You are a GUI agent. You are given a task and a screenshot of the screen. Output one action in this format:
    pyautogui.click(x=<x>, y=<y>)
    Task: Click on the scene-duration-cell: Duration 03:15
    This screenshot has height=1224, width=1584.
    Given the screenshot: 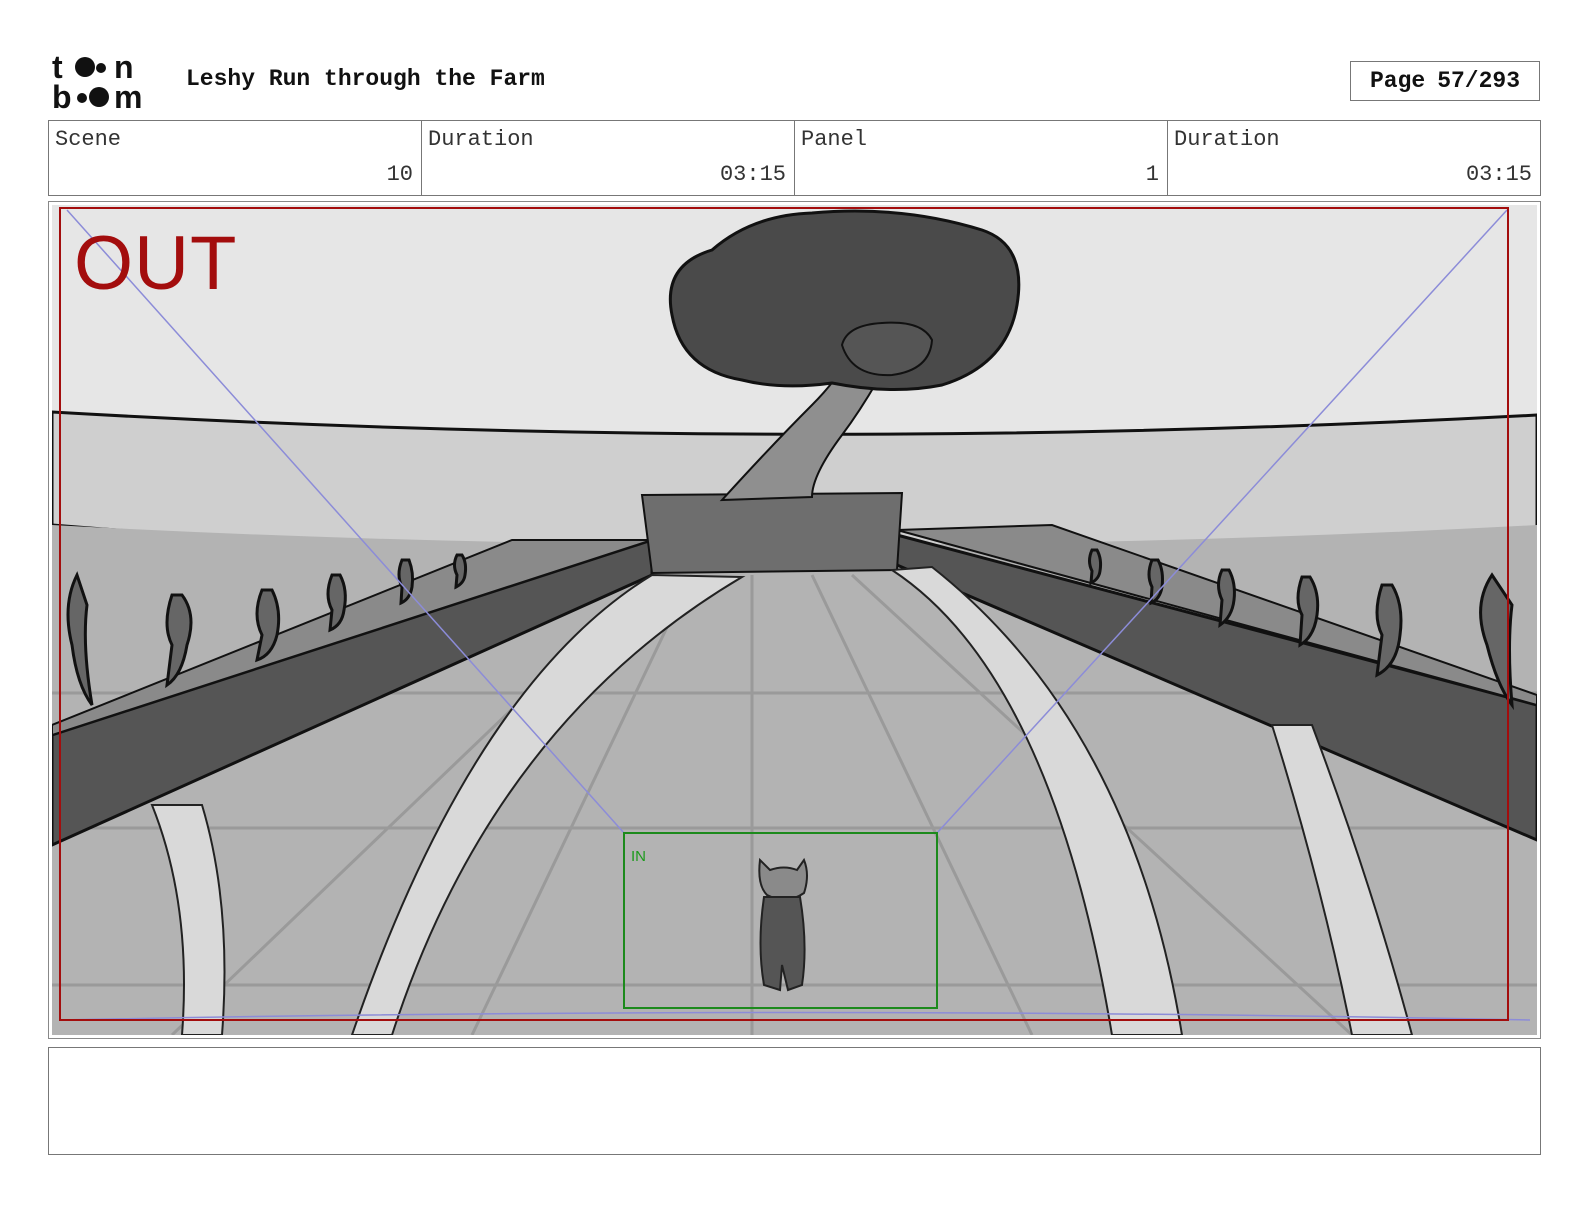 What is the action you would take?
    pyautogui.click(x=608, y=158)
    